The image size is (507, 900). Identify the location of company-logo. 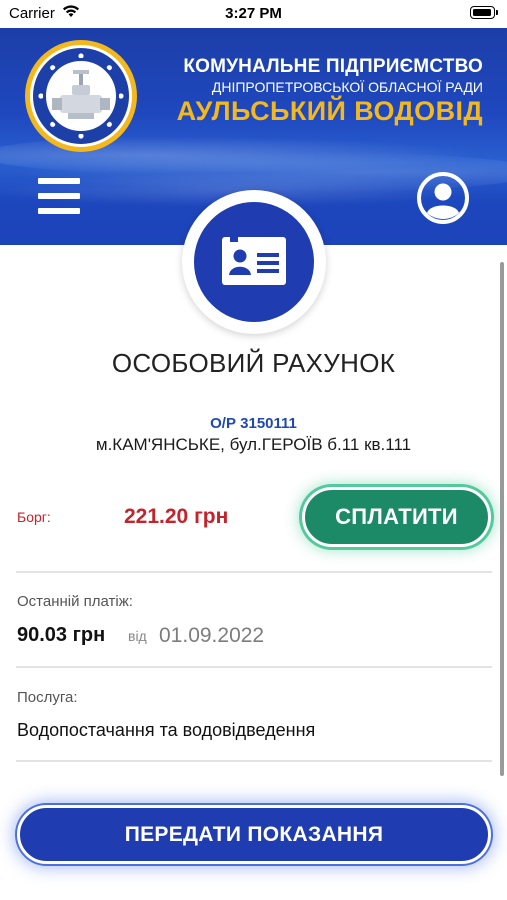
(81, 96).